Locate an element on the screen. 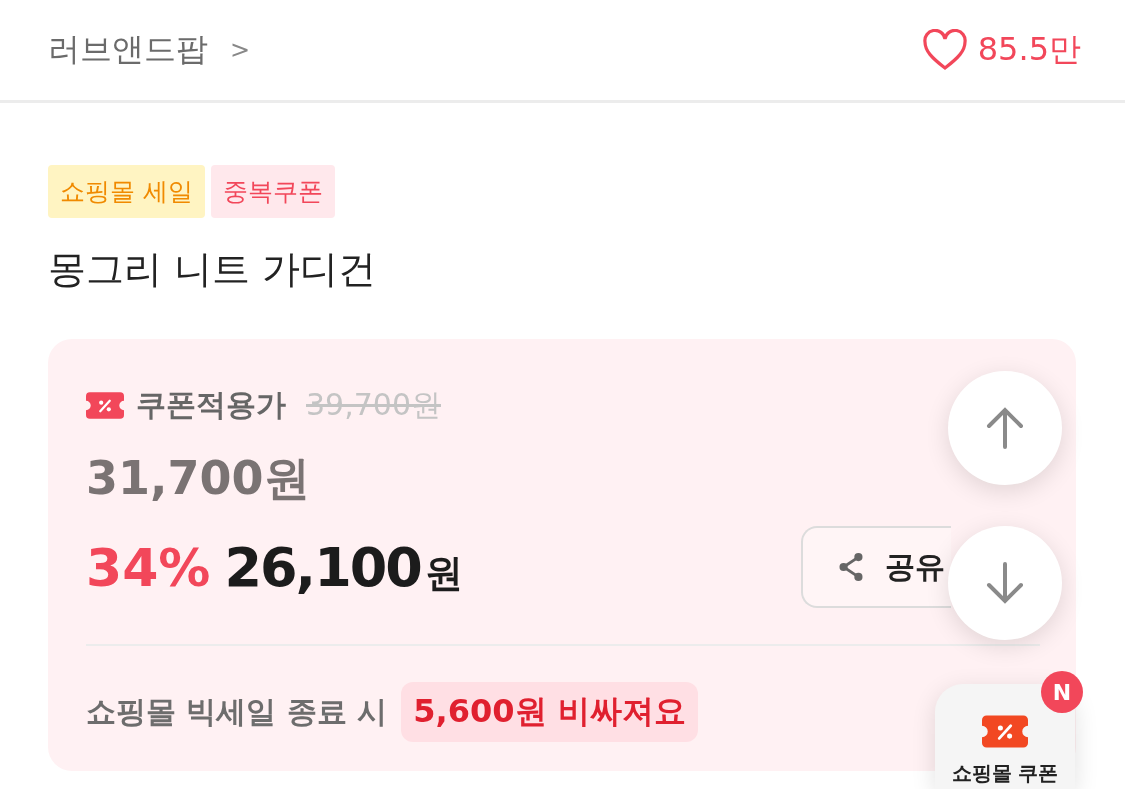 This screenshot has width=1125, height=789. notice-text: 쇼핑몰 빅세일 종료 시 is located at coordinates (237, 711).